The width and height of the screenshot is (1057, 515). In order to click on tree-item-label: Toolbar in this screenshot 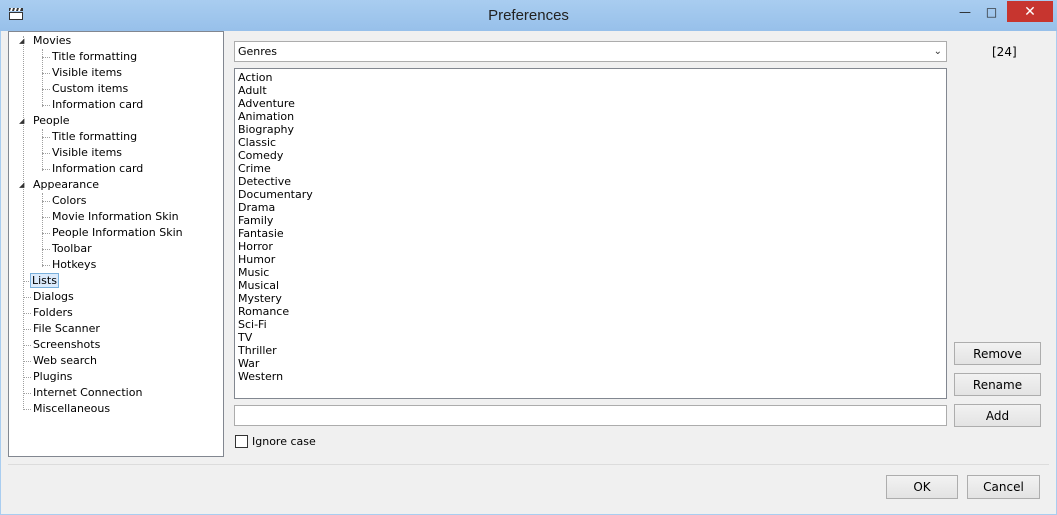, I will do `click(72, 248)`.